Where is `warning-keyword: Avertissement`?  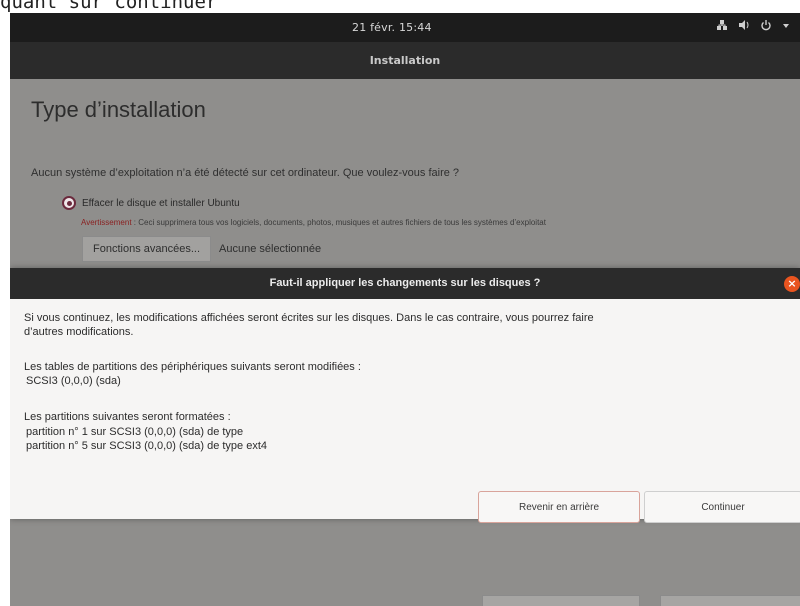 warning-keyword: Avertissement is located at coordinates (106, 222).